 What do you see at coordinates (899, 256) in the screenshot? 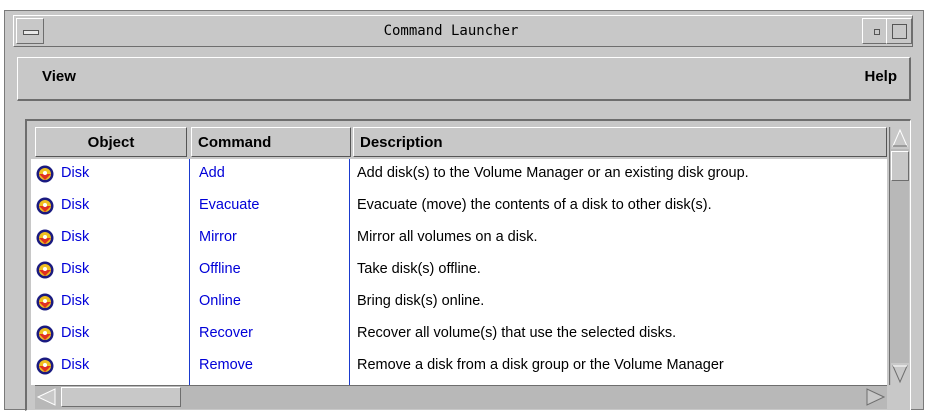
I see `vertical-scrollbar` at bounding box center [899, 256].